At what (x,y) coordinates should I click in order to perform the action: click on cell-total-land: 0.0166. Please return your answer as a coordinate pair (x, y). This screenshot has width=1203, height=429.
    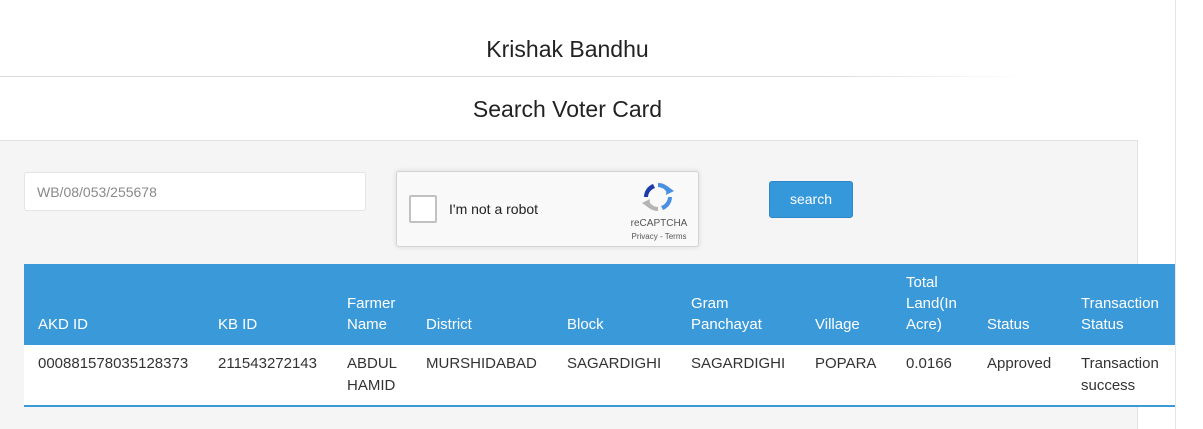
    Looking at the image, I should click on (929, 363).